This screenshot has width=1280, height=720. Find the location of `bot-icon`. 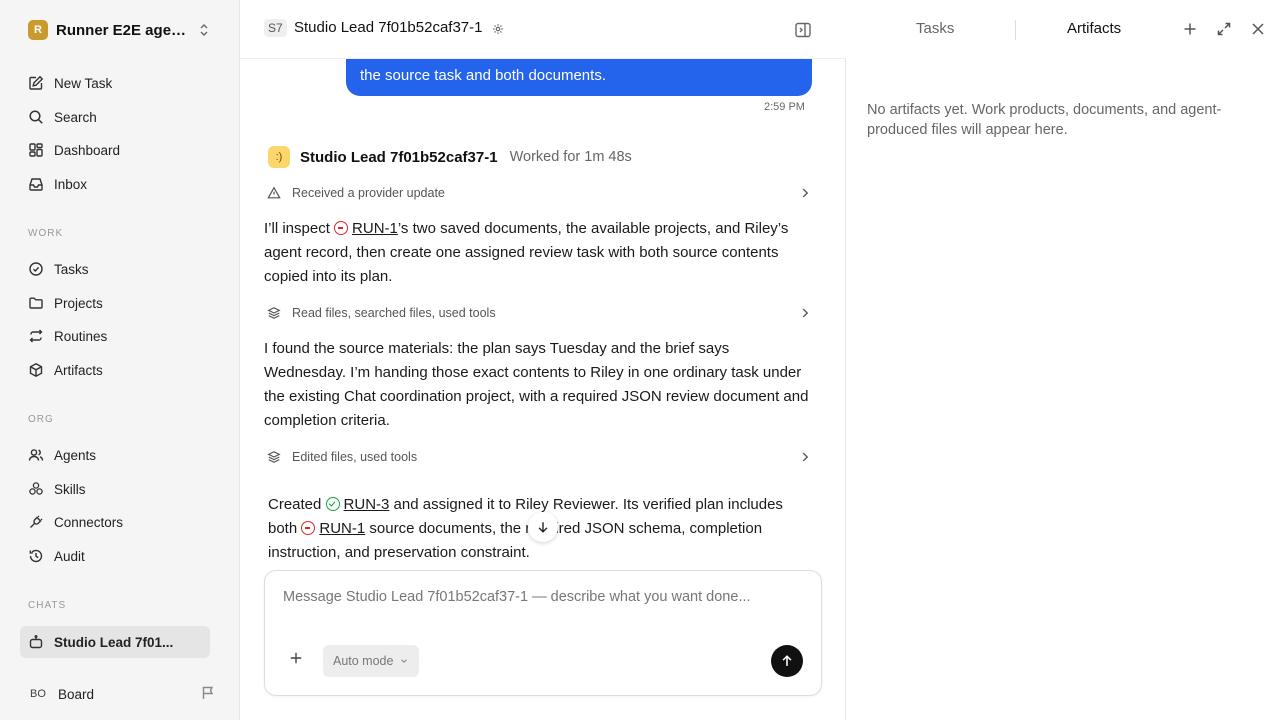

bot-icon is located at coordinates (36, 642).